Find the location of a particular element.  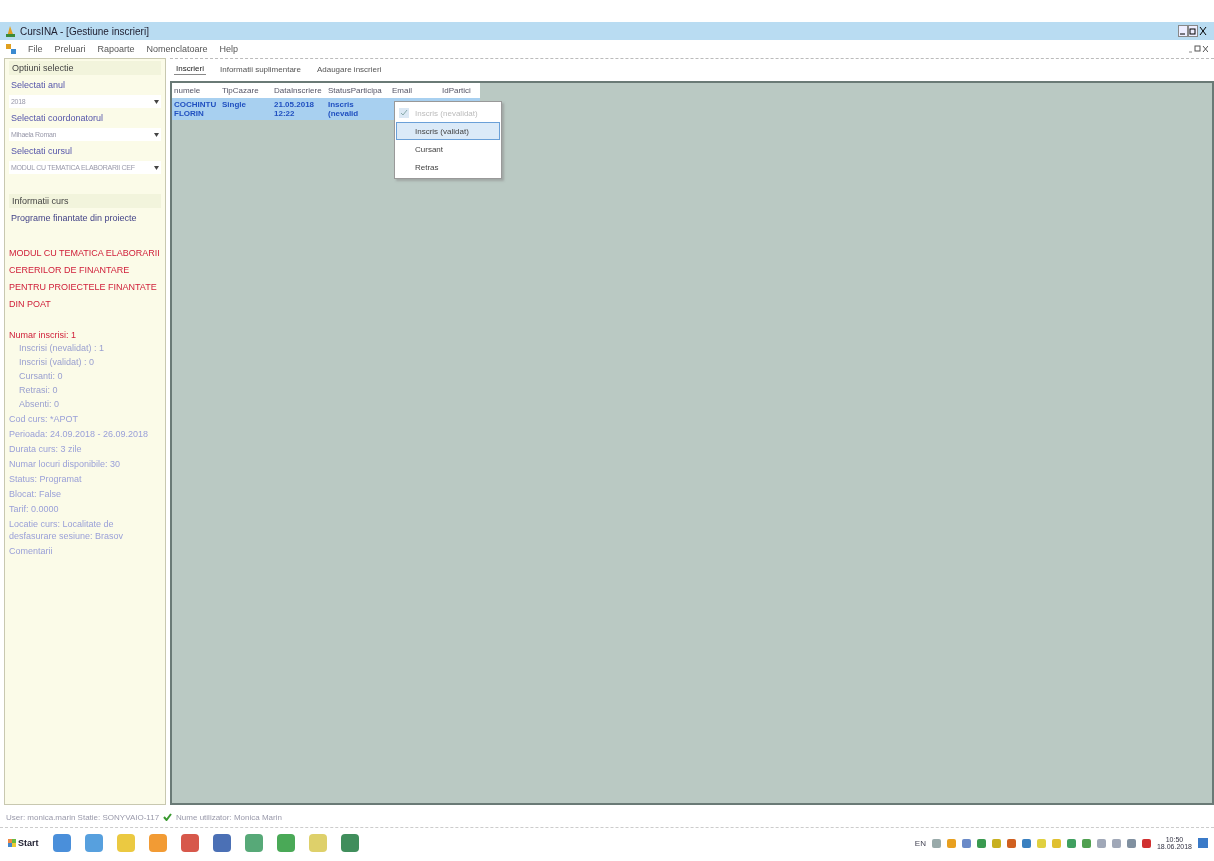

course-detail: Status: Programat is located at coordinates (46, 479).